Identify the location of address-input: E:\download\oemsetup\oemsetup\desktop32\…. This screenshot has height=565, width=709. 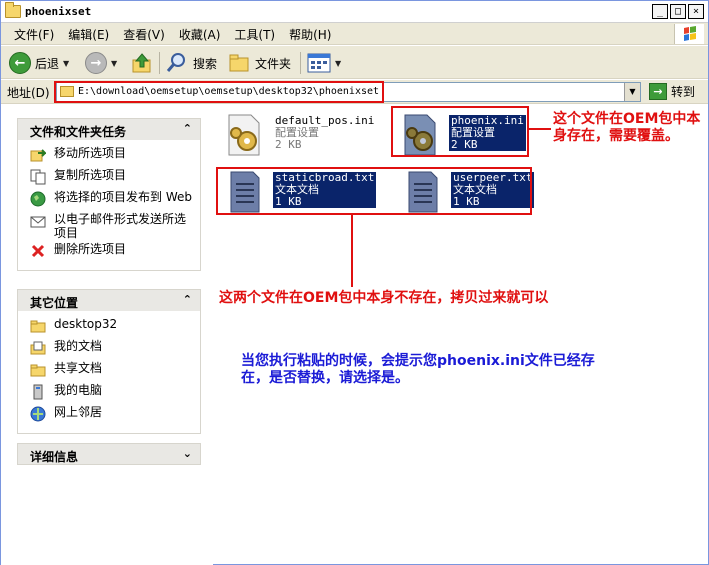
(348, 92).